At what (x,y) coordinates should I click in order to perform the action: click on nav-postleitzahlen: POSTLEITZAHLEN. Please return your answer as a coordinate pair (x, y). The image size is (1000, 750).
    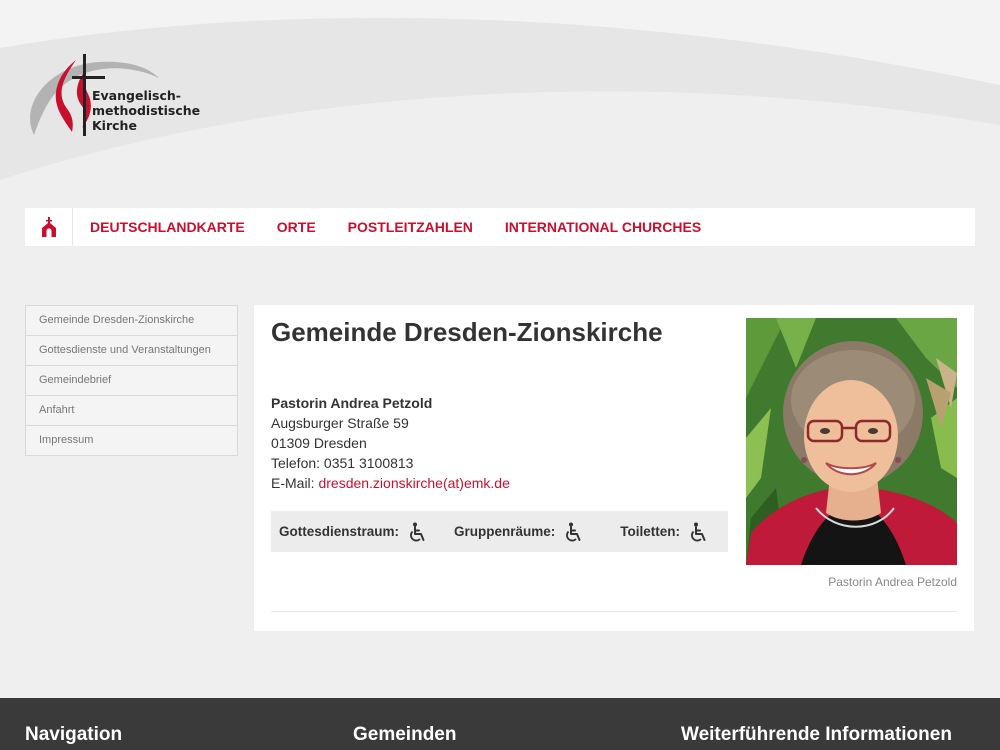
    Looking at the image, I should click on (410, 227).